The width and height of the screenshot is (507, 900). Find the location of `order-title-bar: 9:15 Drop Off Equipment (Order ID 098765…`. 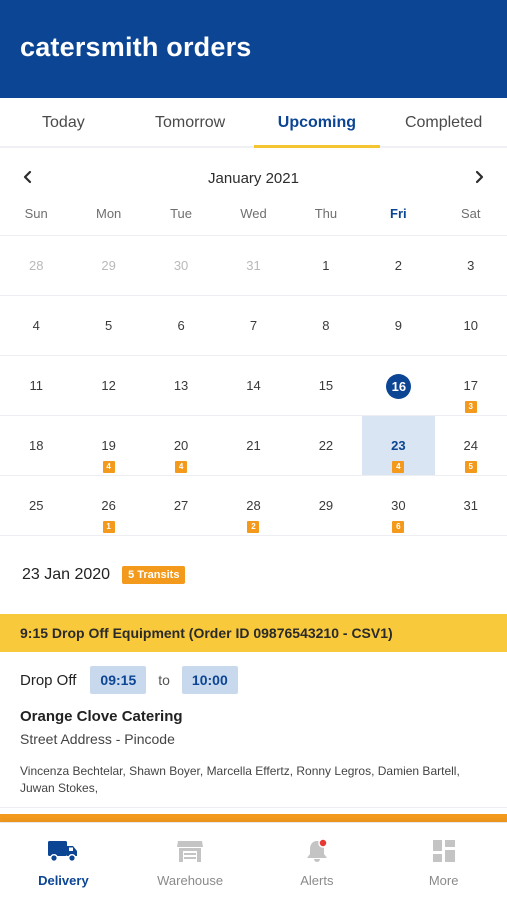

order-title-bar: 9:15 Drop Off Equipment (Order ID 098765… is located at coordinates (253, 633).